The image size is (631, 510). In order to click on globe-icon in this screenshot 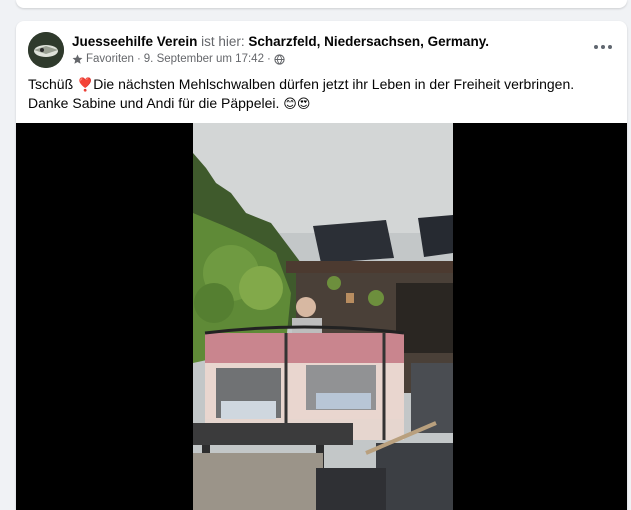, I will do `click(279, 59)`.